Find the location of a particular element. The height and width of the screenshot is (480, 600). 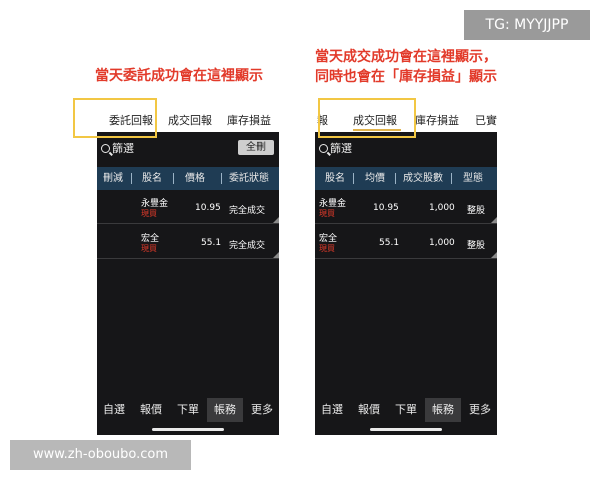

header-price: 價格 is located at coordinates (195, 178).